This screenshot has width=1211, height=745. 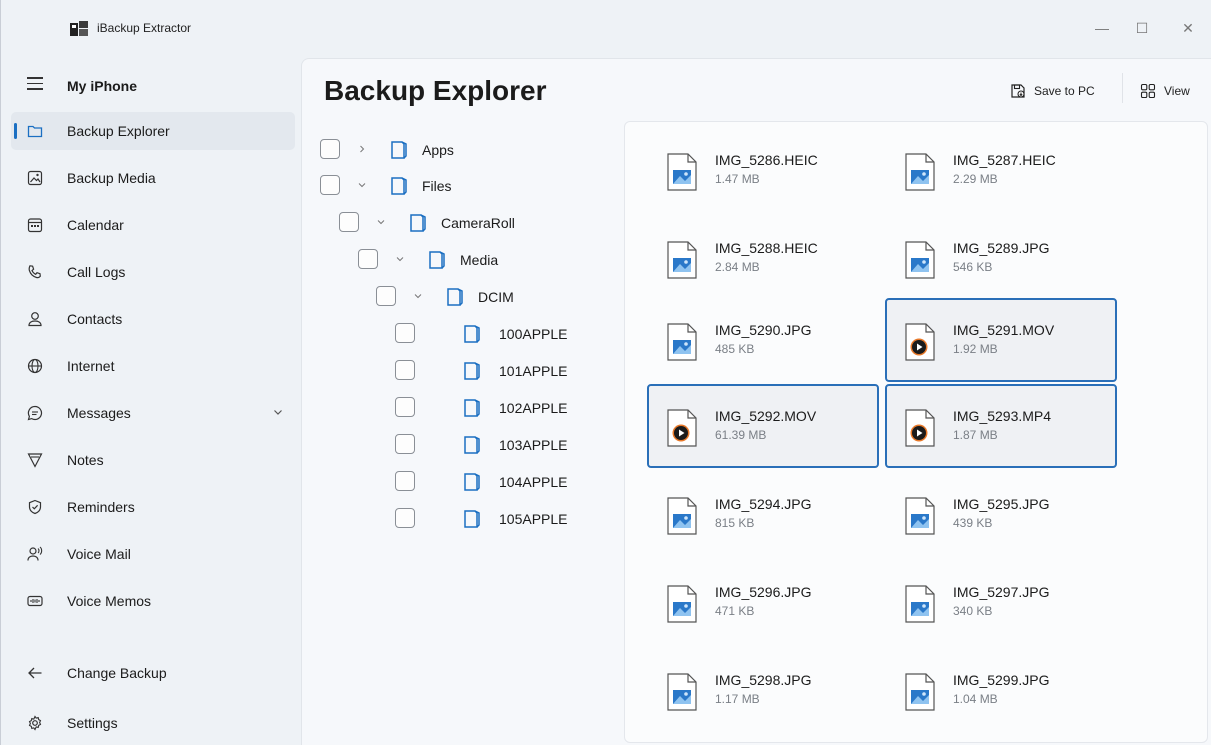 What do you see at coordinates (362, 149) in the screenshot?
I see `chevron-right-icon` at bounding box center [362, 149].